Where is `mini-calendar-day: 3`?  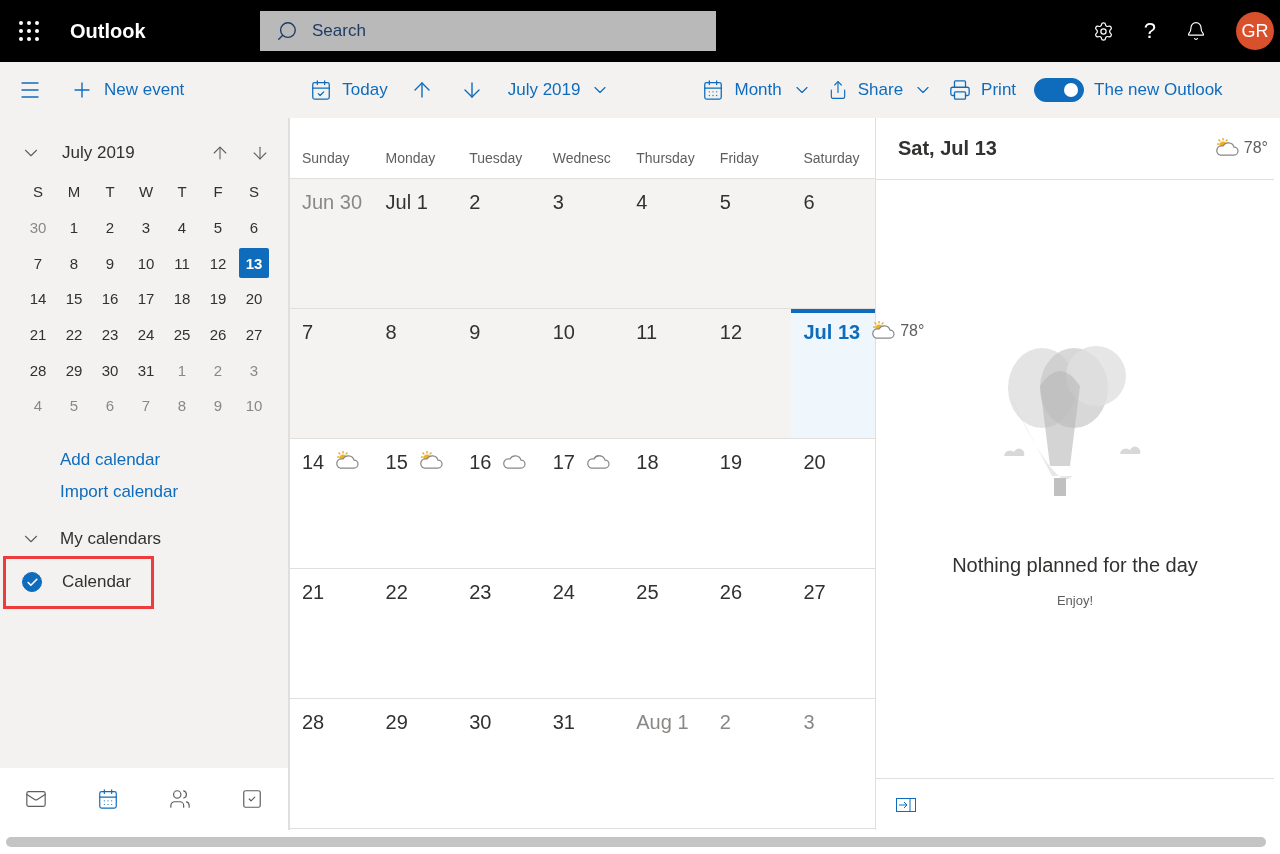 mini-calendar-day: 3 is located at coordinates (146, 227).